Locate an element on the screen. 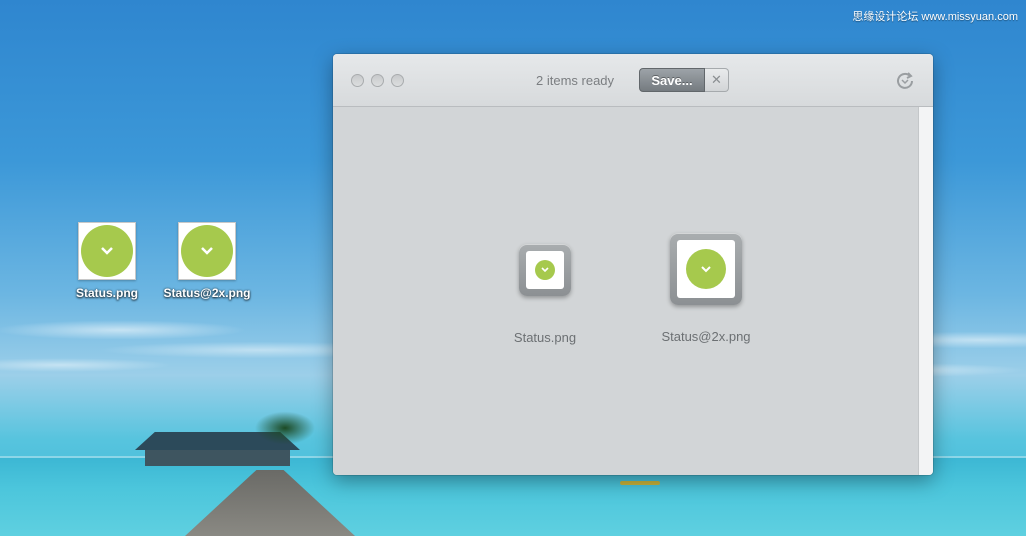 The width and height of the screenshot is (1026, 536). refresh-icon is located at coordinates (905, 80).